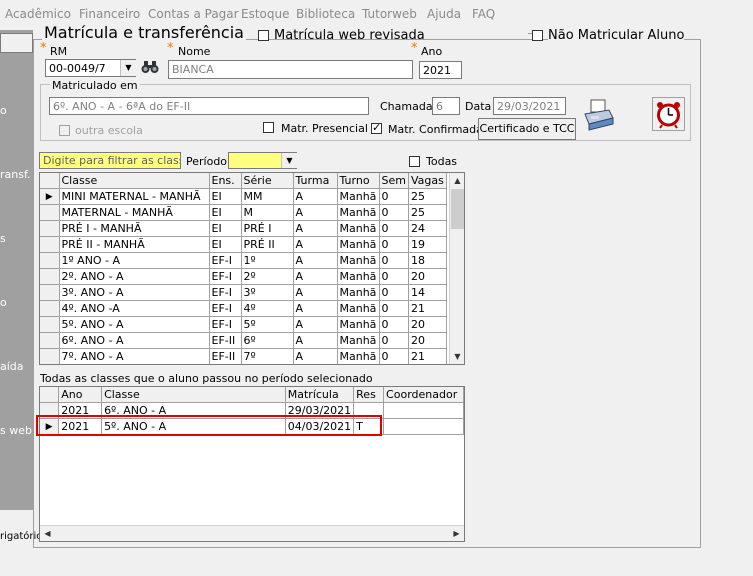 This screenshot has height=576, width=753. What do you see at coordinates (225, 181) in the screenshot?
I see `col-header: Ens.` at bounding box center [225, 181].